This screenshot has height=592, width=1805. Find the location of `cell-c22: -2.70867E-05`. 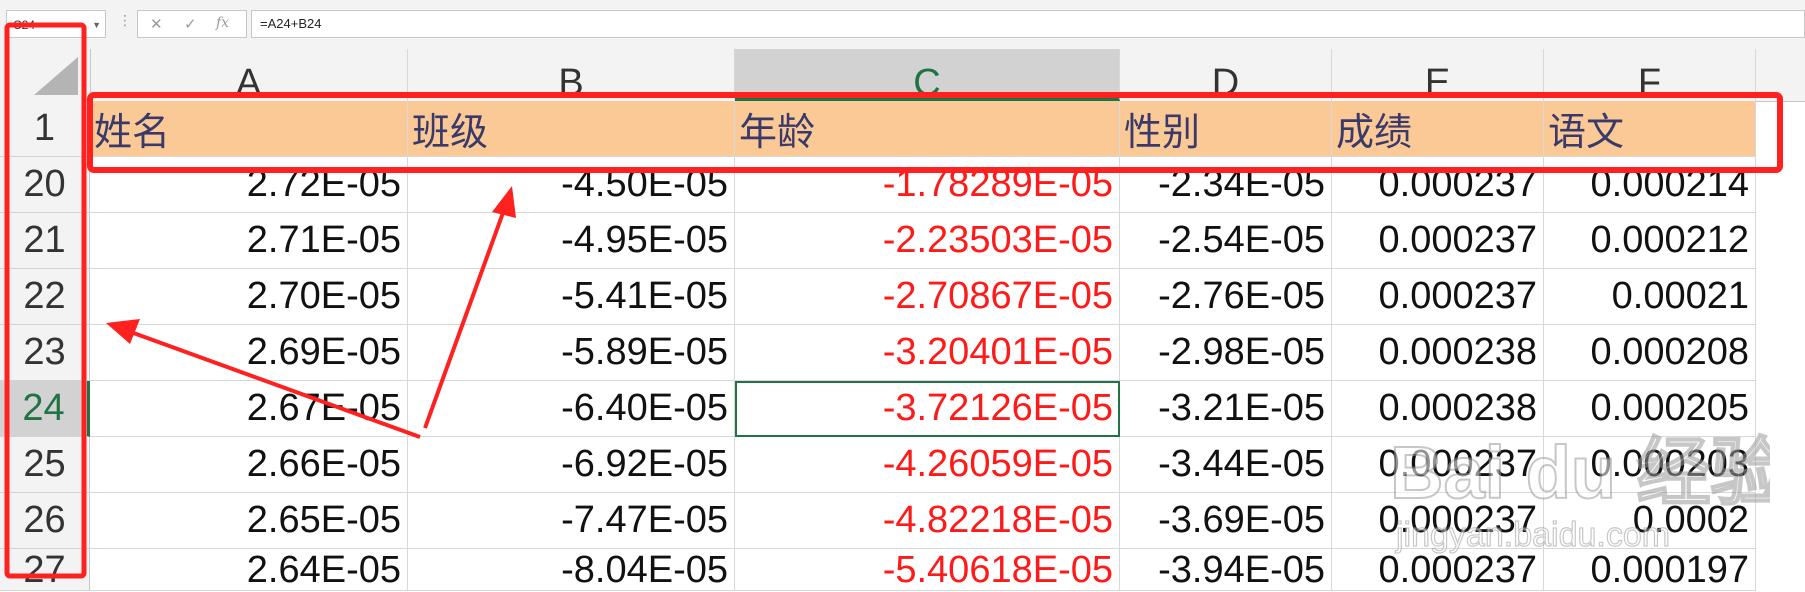

cell-c22: -2.70867E-05 is located at coordinates (927, 297).